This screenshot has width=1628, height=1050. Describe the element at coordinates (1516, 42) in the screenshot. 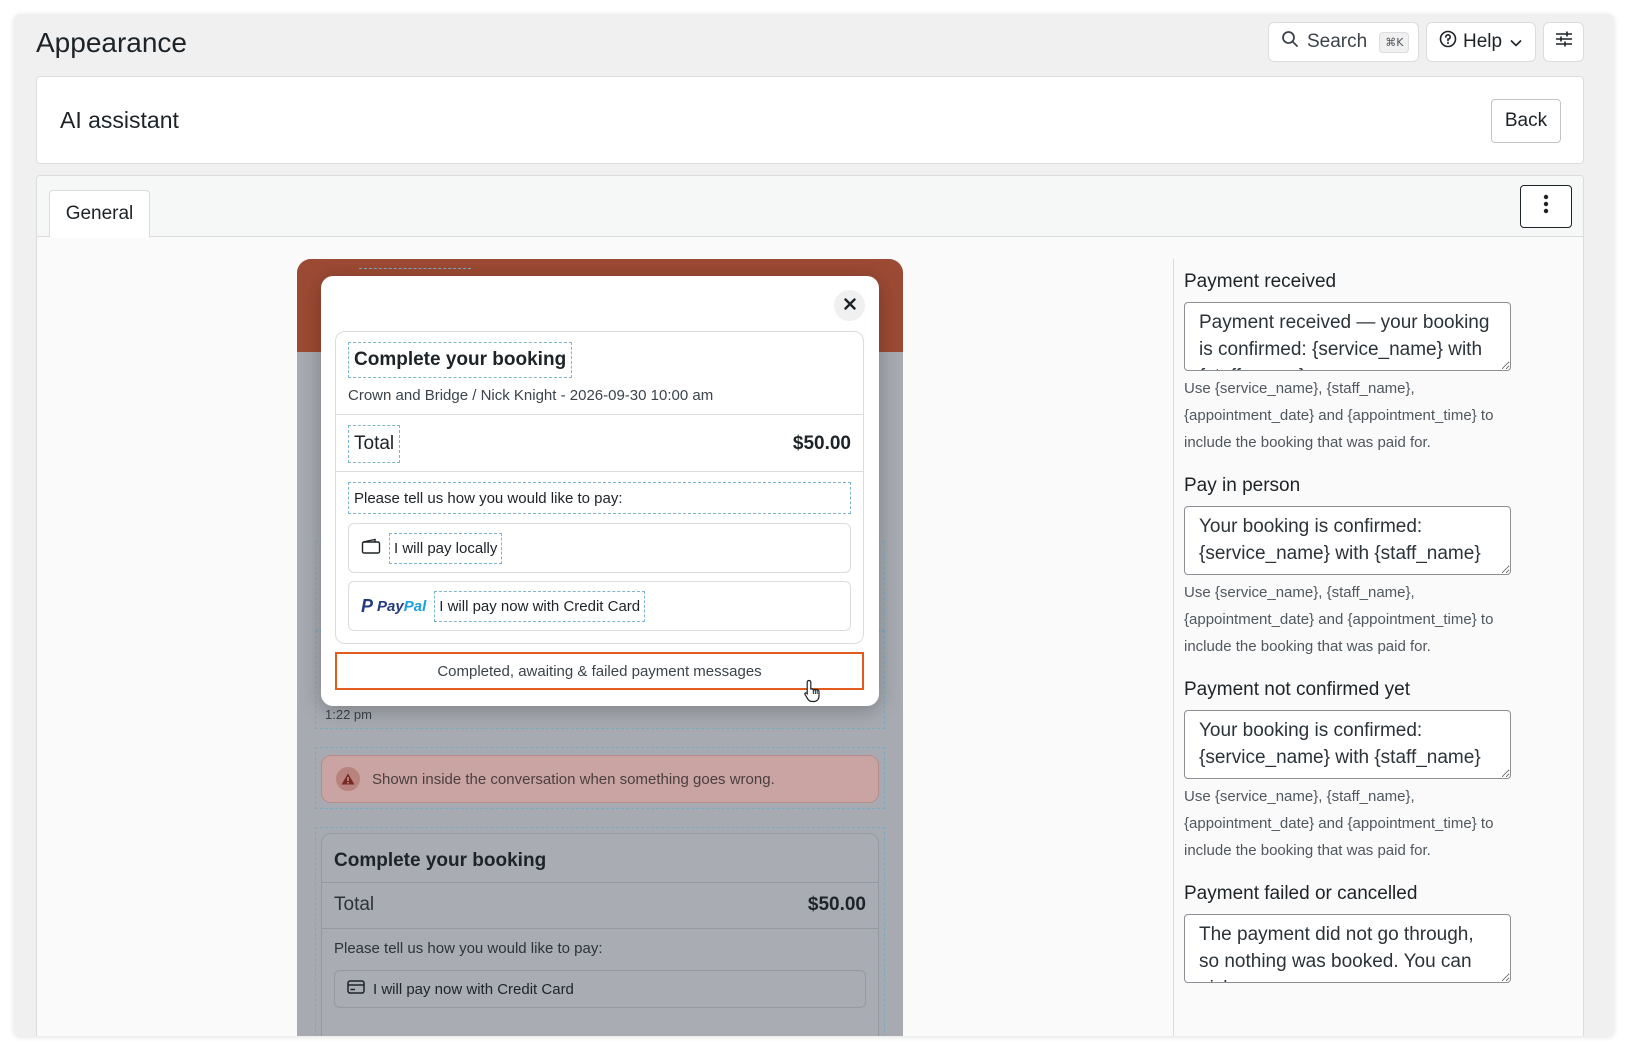

I see `chevron-down-icon` at that location.